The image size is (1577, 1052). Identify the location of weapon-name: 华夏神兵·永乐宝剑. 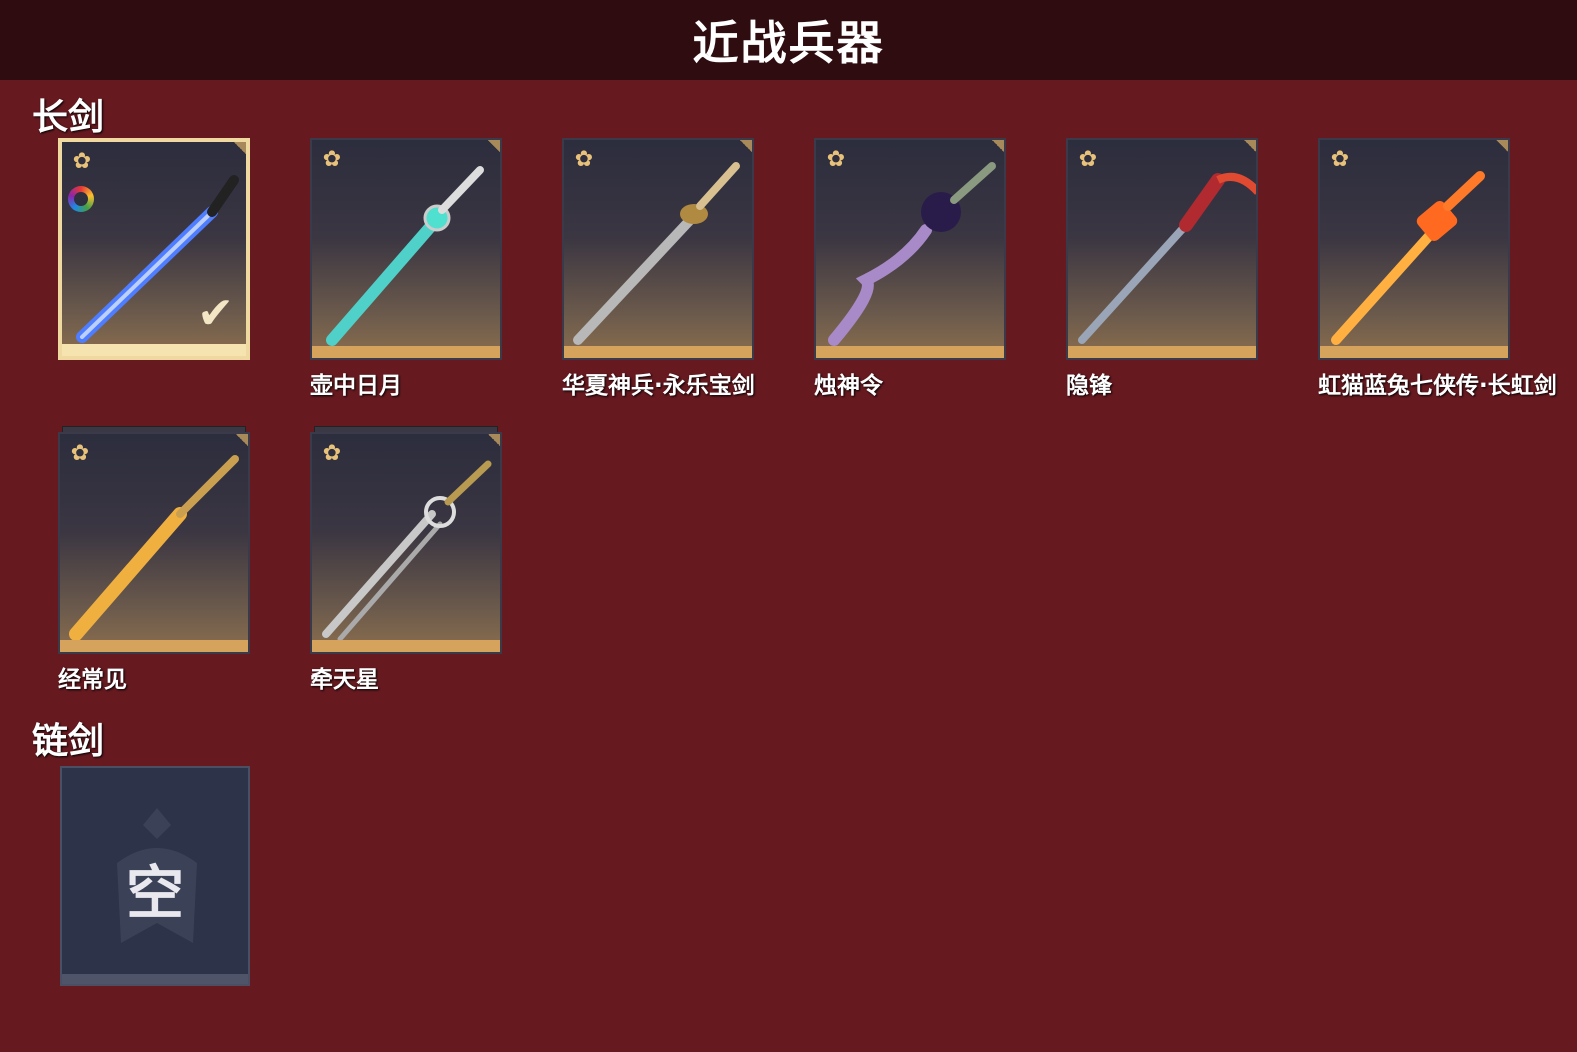
(658, 386).